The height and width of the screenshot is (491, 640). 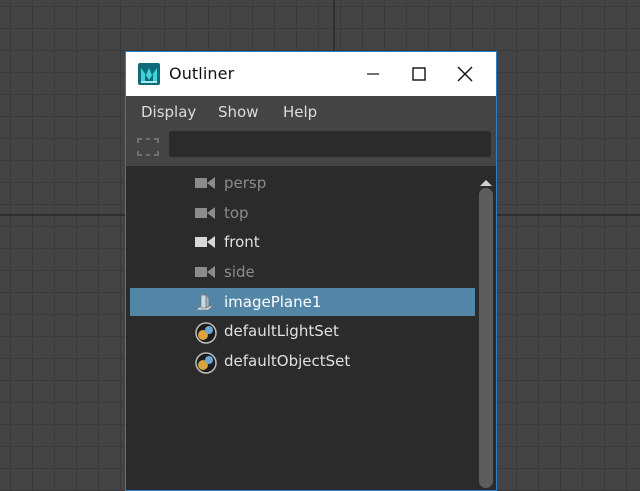 I want to click on image-plane-icon, so click(x=206, y=302).